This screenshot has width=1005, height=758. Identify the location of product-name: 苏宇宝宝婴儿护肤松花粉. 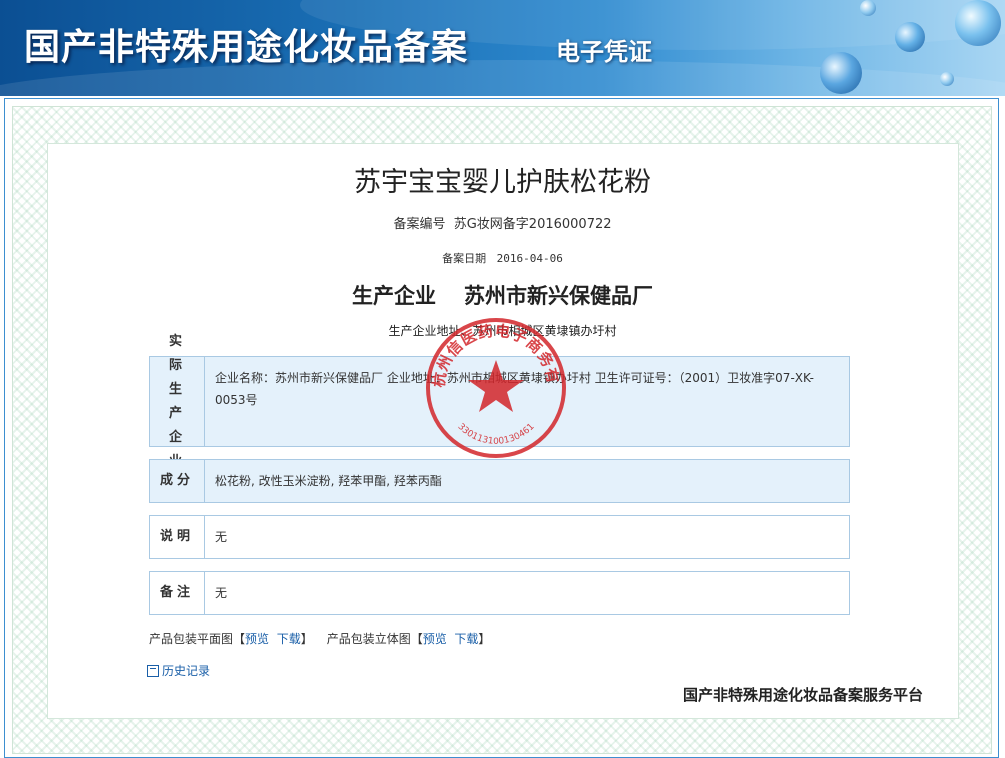
(502, 182).